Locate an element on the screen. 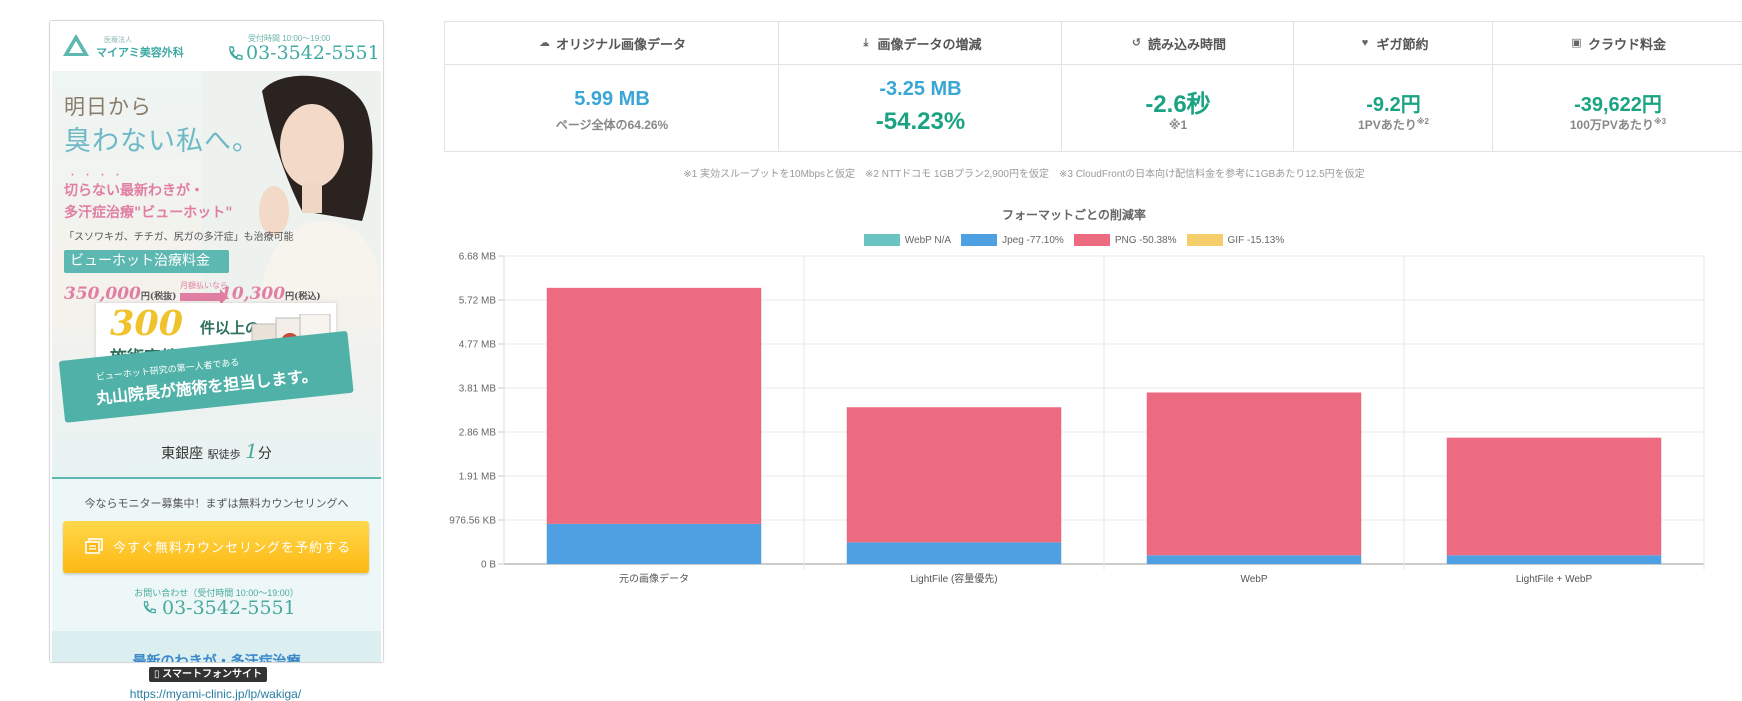  price-monthly-value: 10,300 is located at coordinates (253, 294).